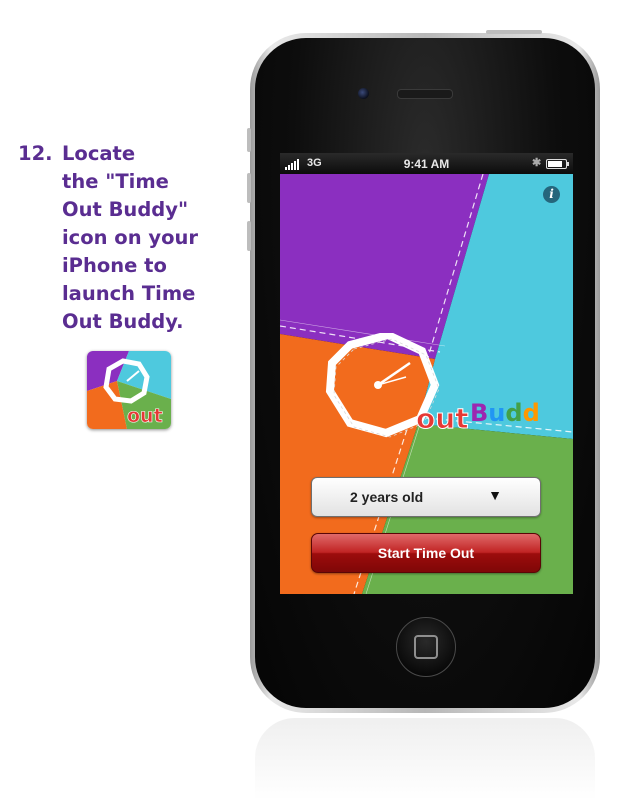 The image size is (620, 800). I want to click on step-number: 12., so click(35, 153).